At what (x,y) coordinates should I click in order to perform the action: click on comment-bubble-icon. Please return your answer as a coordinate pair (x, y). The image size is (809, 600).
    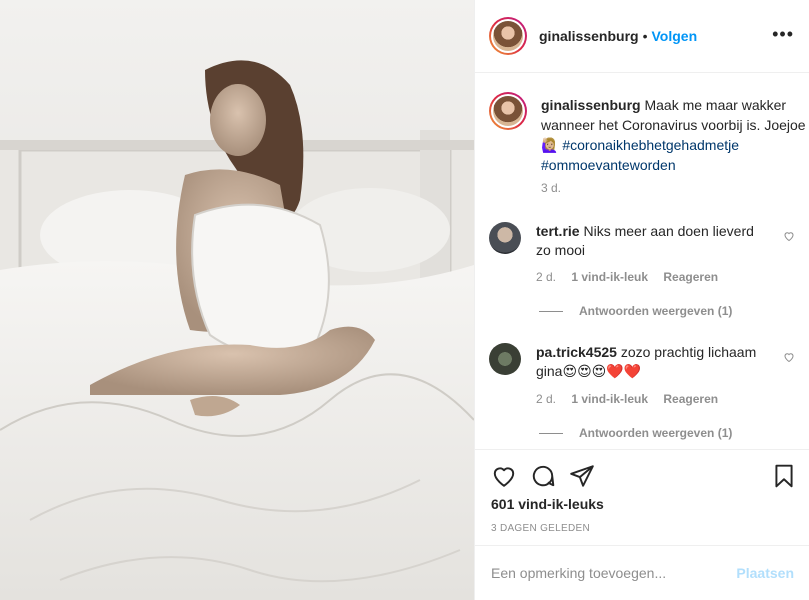
    Looking at the image, I should click on (543, 476).